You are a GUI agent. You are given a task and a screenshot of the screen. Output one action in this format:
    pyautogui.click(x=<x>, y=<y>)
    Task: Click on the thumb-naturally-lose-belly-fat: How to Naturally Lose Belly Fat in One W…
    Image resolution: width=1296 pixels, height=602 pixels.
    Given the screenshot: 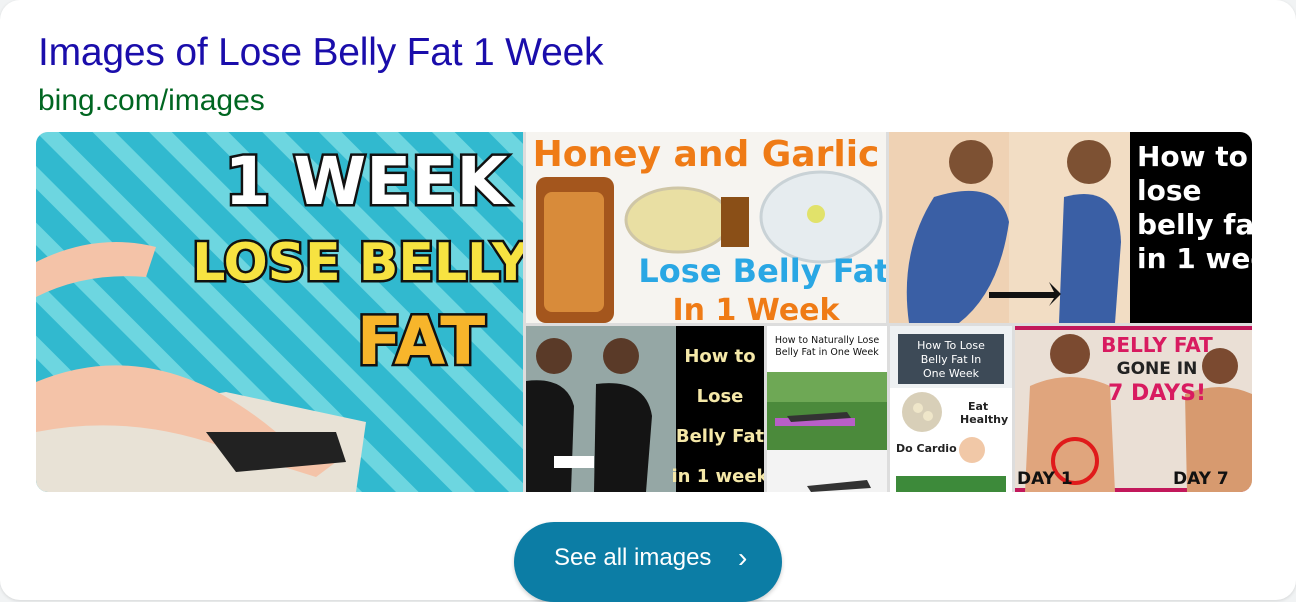 What is the action you would take?
    pyautogui.click(x=827, y=409)
    